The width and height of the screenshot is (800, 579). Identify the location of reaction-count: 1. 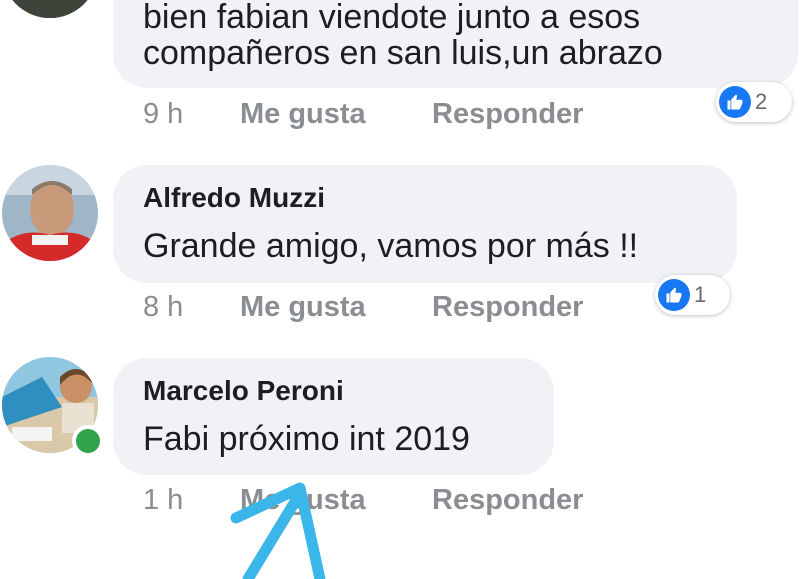
(700, 294).